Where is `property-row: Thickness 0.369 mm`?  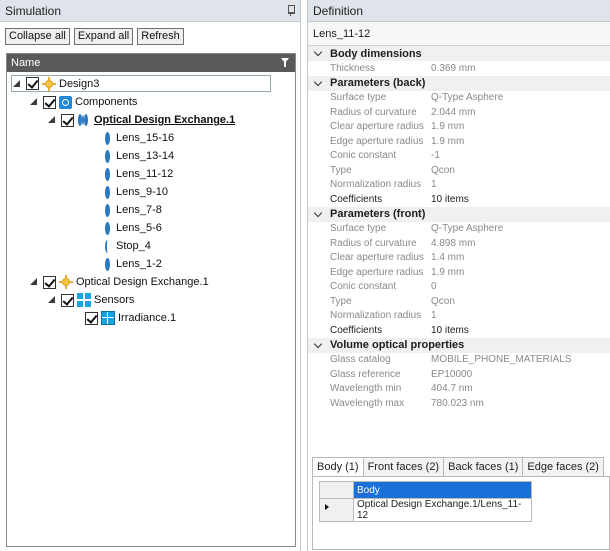 property-row: Thickness 0.369 mm is located at coordinates (459, 68).